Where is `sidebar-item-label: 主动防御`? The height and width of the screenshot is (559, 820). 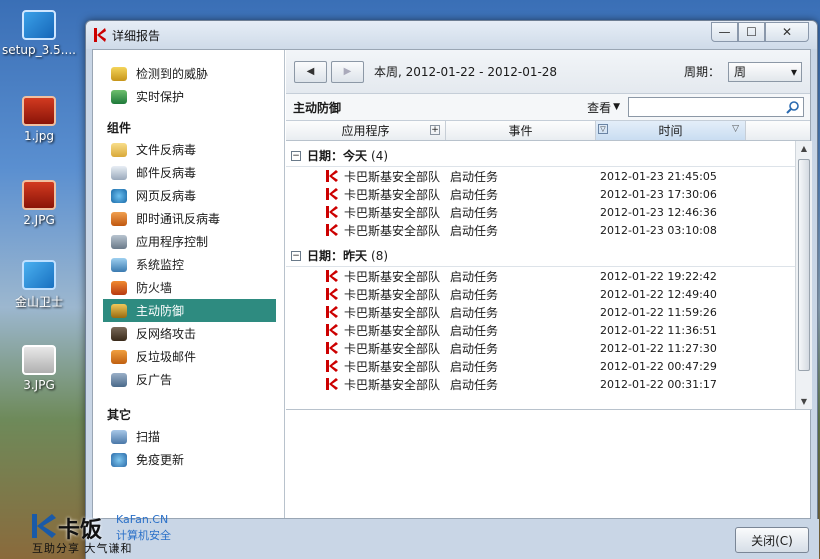
sidebar-item-label: 主动防御 is located at coordinates (160, 311).